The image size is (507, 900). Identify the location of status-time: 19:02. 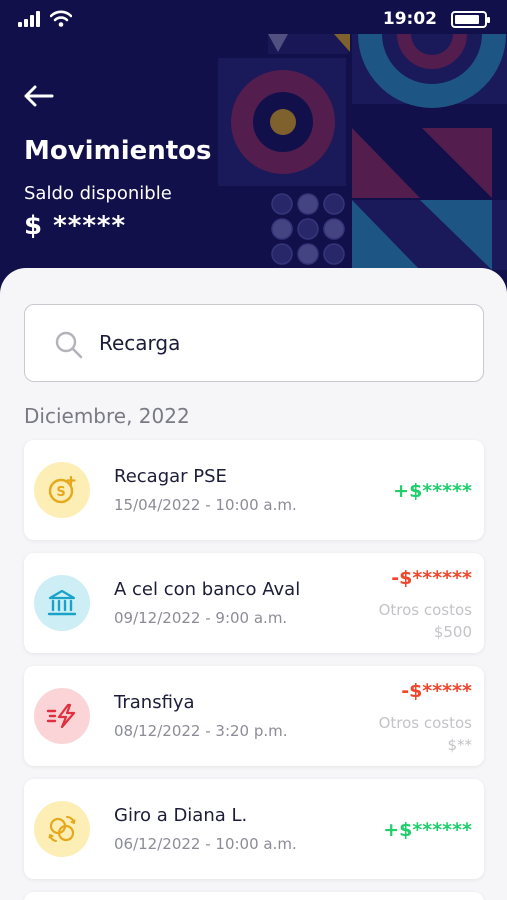
(409, 19).